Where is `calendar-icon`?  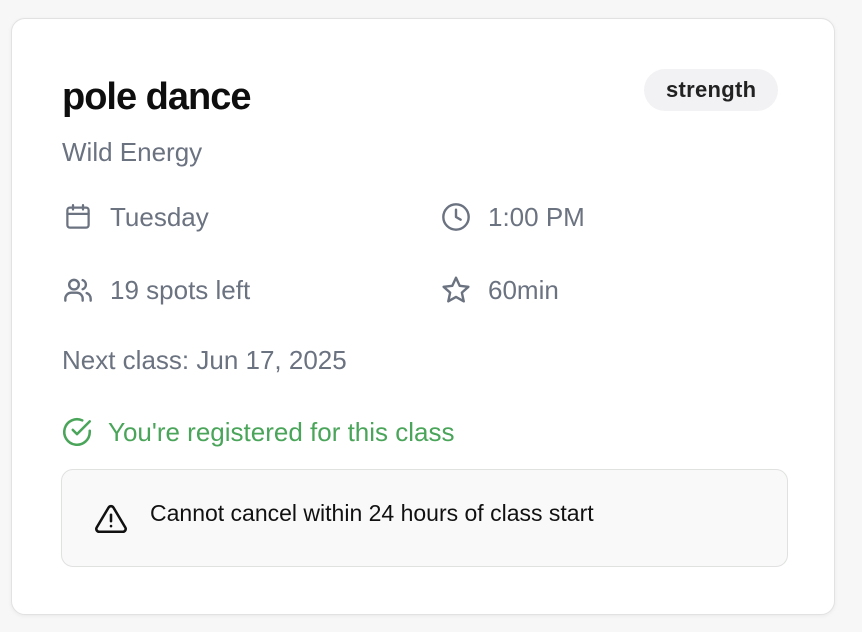 calendar-icon is located at coordinates (78, 217).